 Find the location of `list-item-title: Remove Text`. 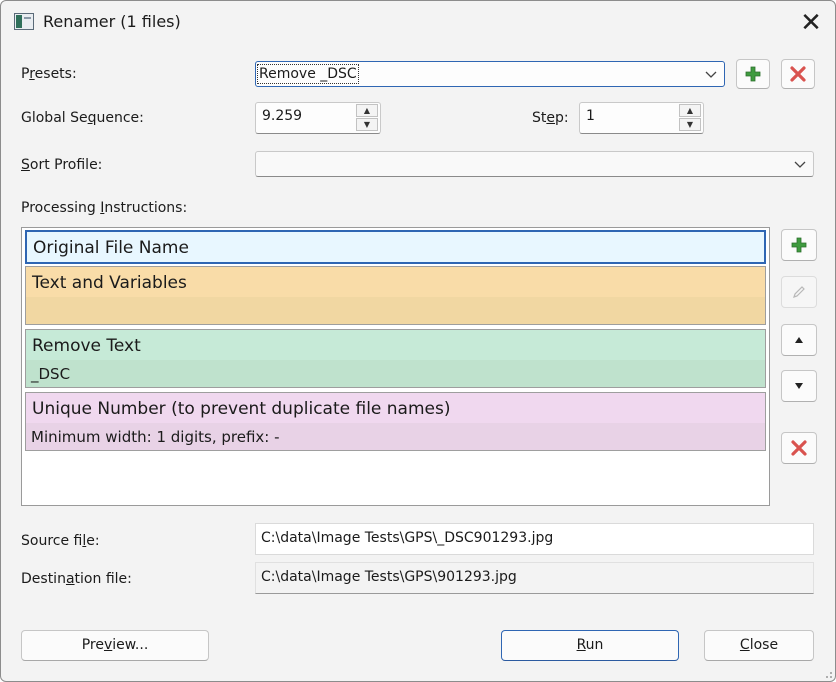

list-item-title: Remove Text is located at coordinates (86, 346).